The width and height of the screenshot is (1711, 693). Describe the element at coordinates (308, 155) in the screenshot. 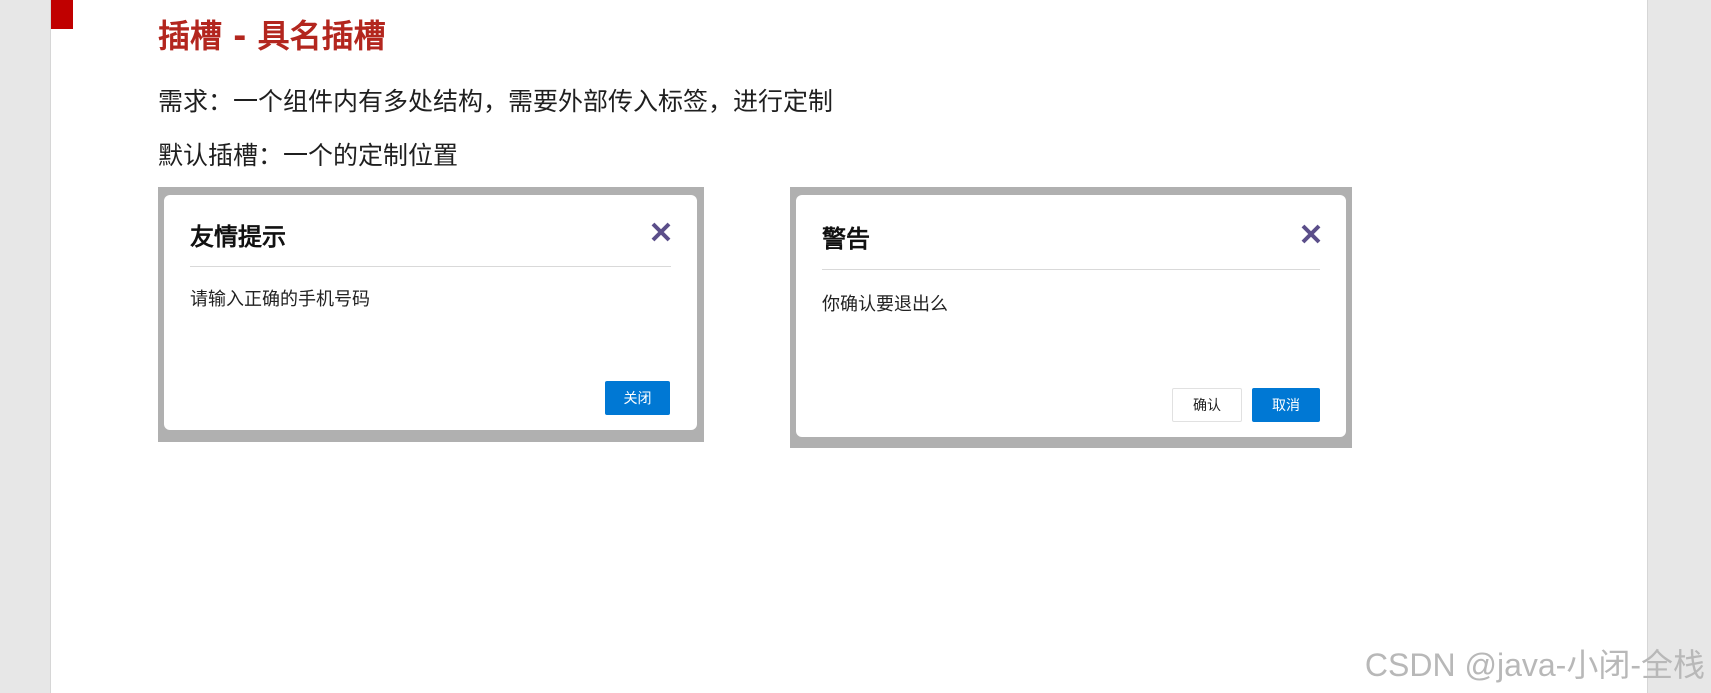

I see `default-slot-text: 默认插槽：一个的定制位置` at that location.